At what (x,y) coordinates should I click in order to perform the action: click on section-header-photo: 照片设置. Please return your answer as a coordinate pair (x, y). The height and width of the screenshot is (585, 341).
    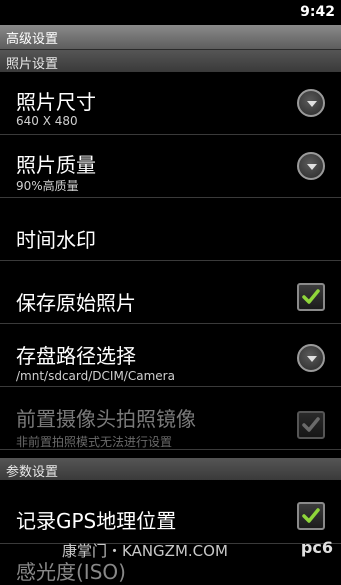
    Looking at the image, I should click on (170, 61).